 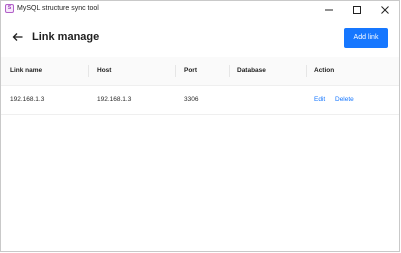 I want to click on add-link-button: Add link, so click(x=366, y=38).